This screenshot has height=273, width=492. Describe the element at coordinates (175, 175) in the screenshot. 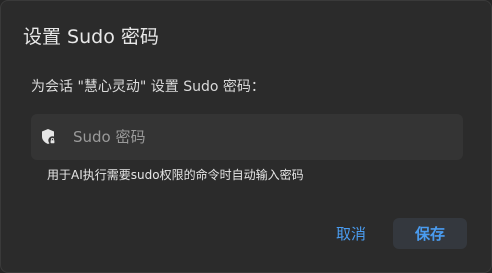

I see `password-hint: 用于AI执行需要sudo权限的命令时自动输入密码` at that location.